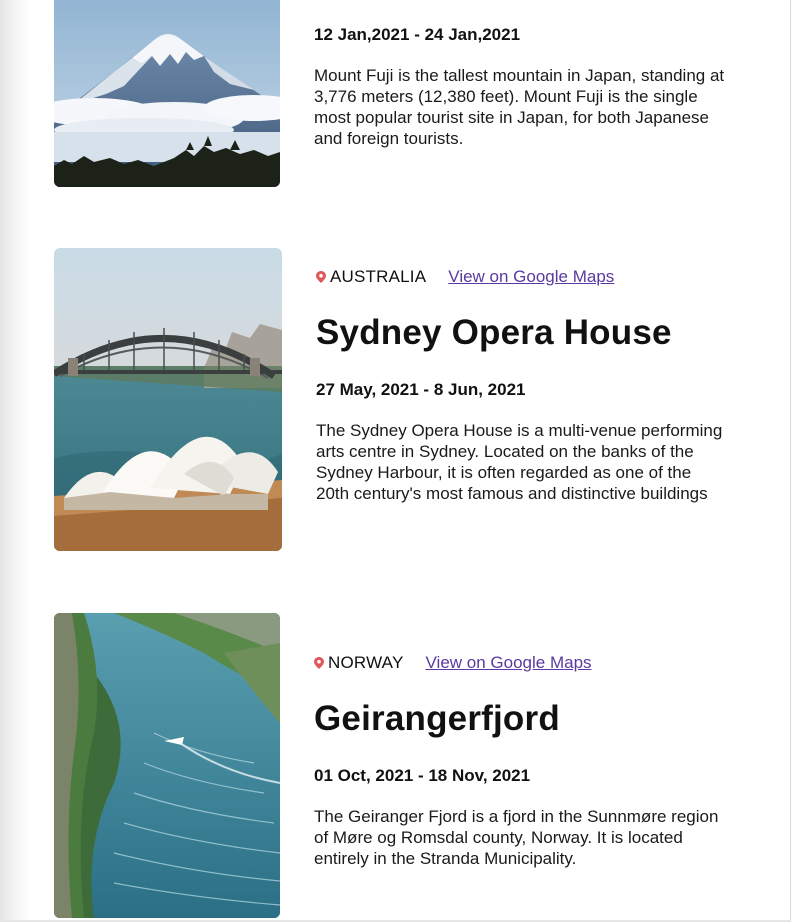 The image size is (791, 922). I want to click on mount-fuji-photo, so click(167, 93).